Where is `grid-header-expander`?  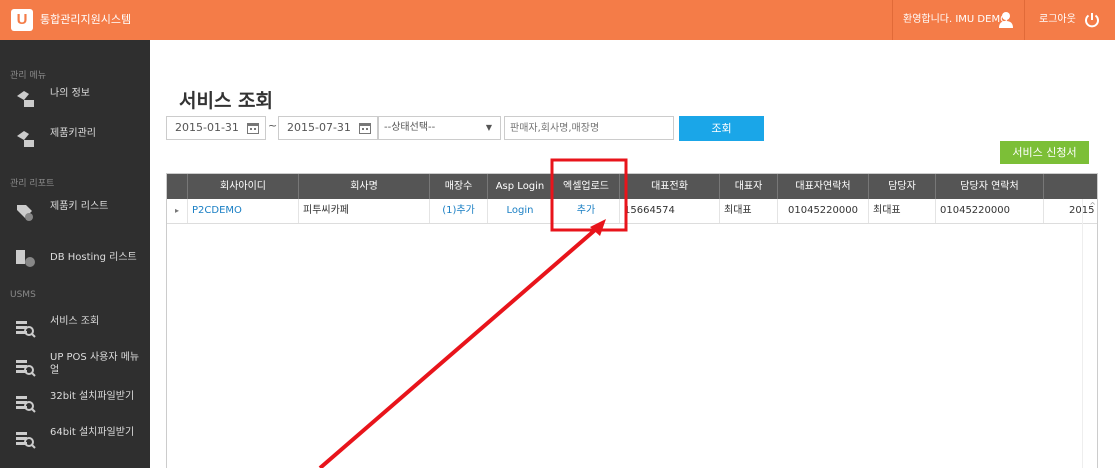
grid-header-expander is located at coordinates (177, 186).